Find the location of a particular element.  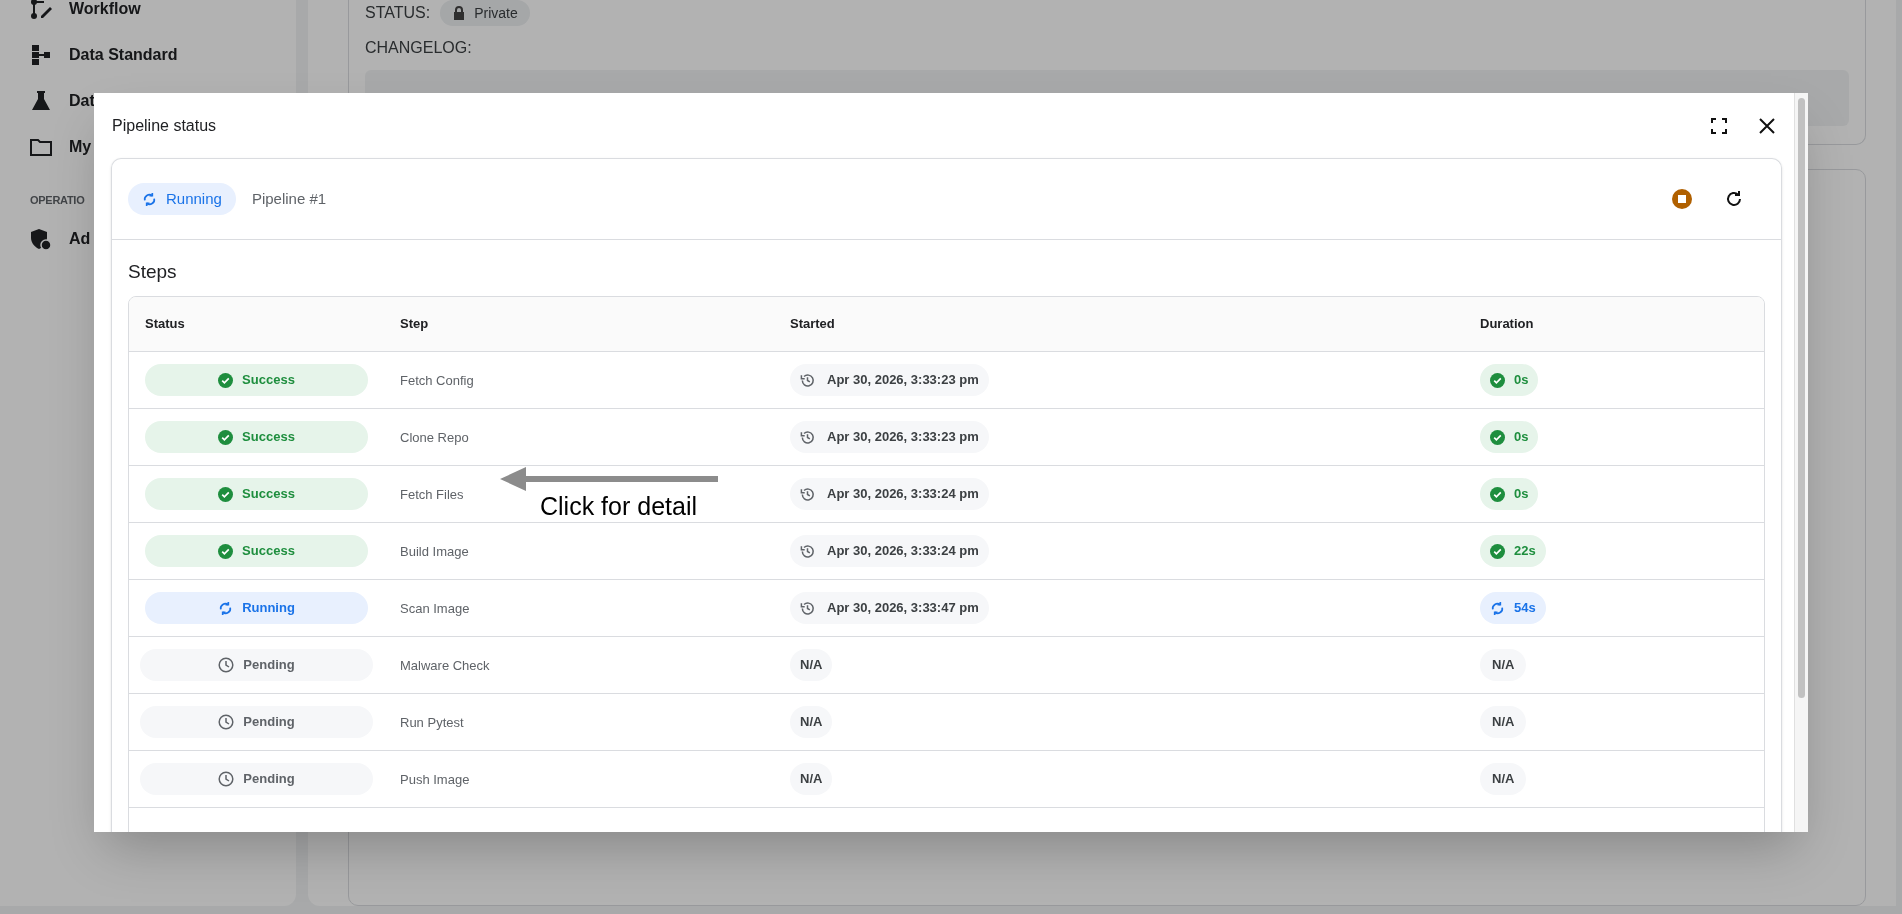

step-name: Build Image is located at coordinates (434, 551).